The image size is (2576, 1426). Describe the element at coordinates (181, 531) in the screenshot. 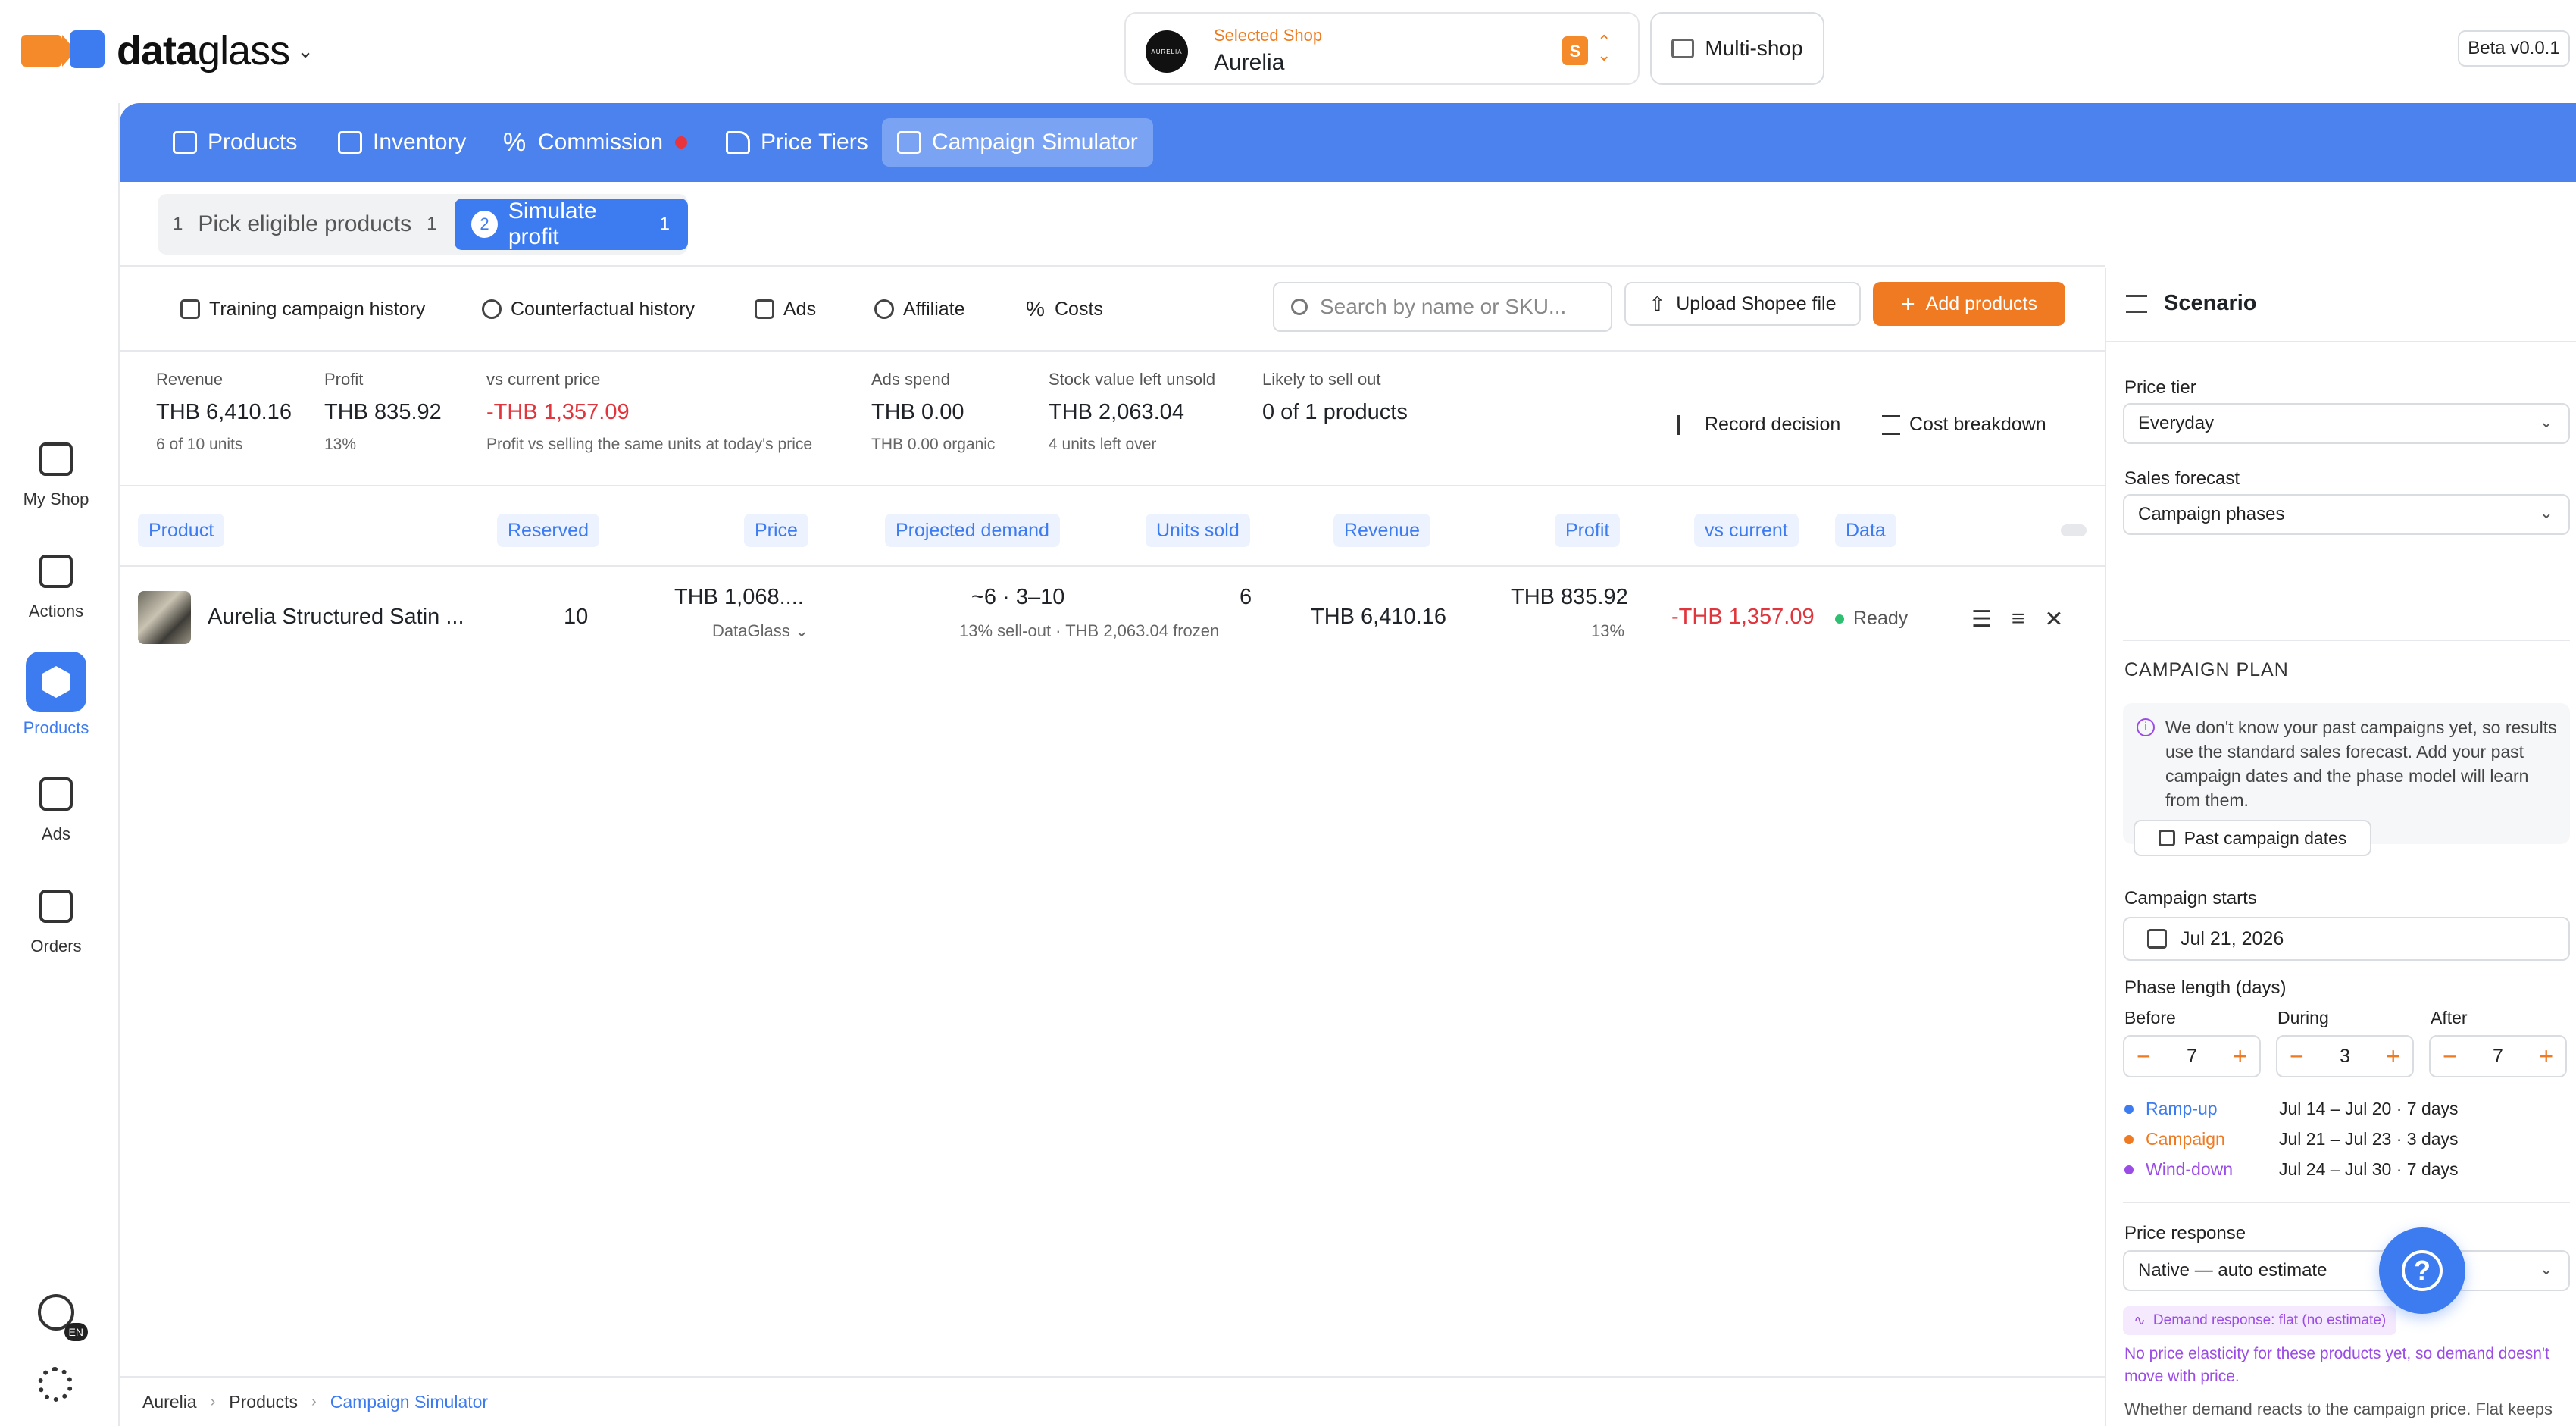

I see `column-header-product: Product` at that location.